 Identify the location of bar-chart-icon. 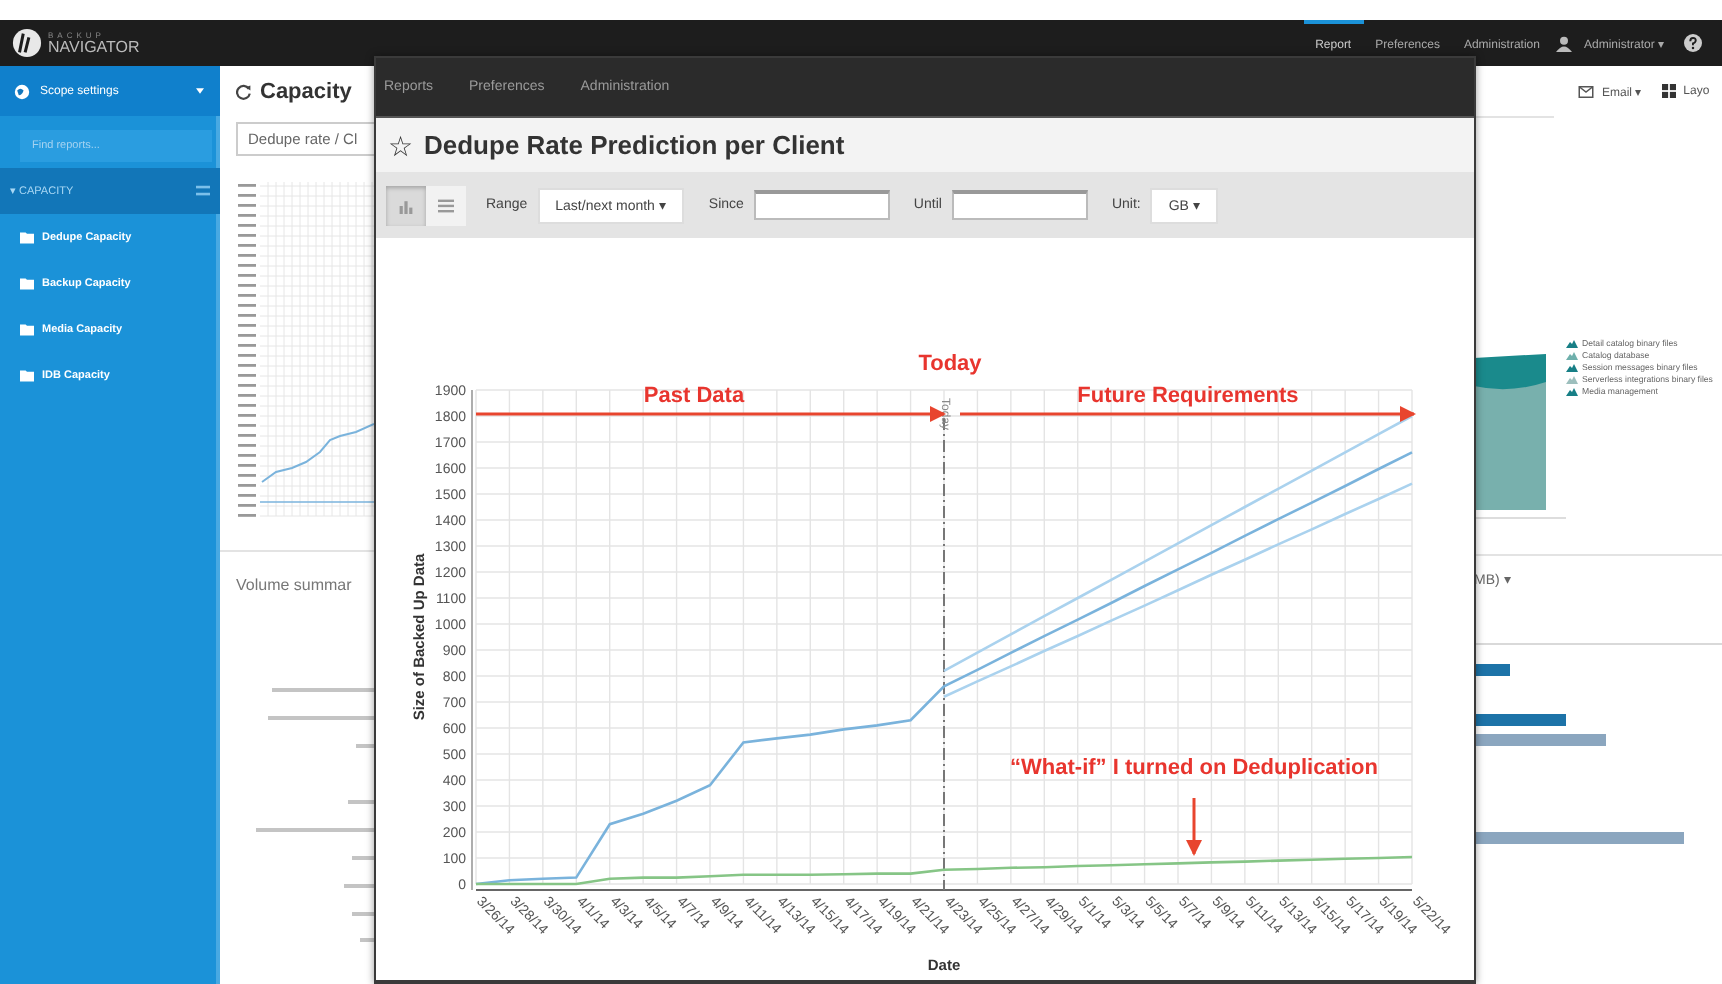
(406, 205).